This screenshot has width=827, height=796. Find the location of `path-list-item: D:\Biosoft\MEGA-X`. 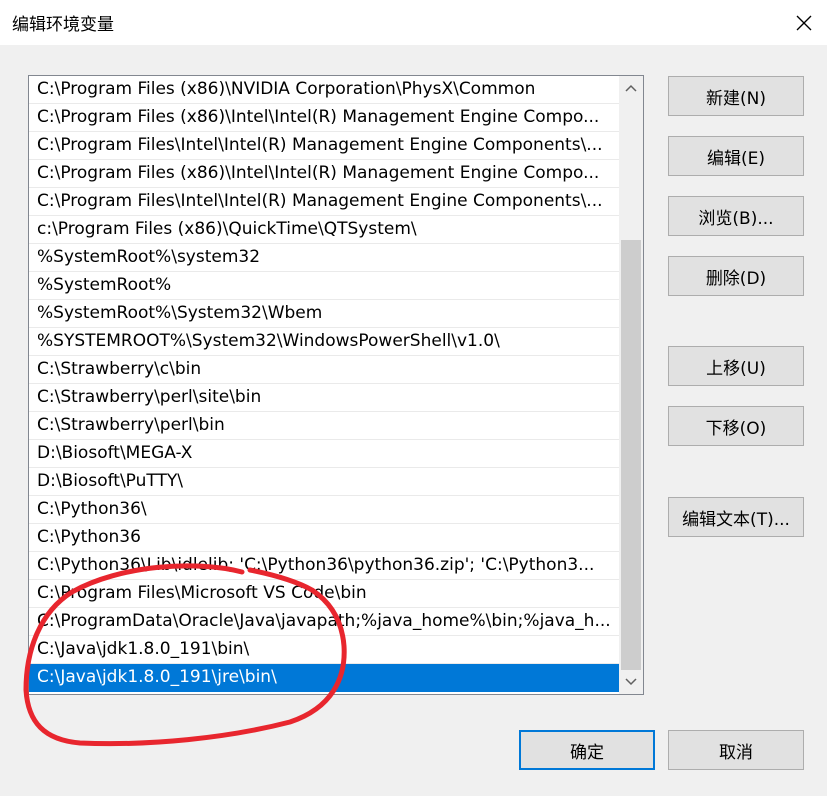

path-list-item: D:\Biosoft\MEGA-X is located at coordinates (324, 454).